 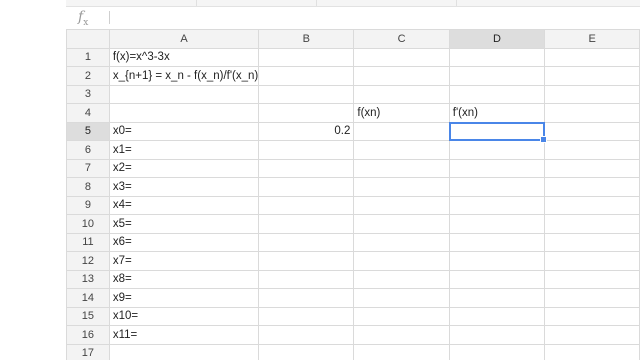 What do you see at coordinates (88, 335) in the screenshot?
I see `row-header-16: 16` at bounding box center [88, 335].